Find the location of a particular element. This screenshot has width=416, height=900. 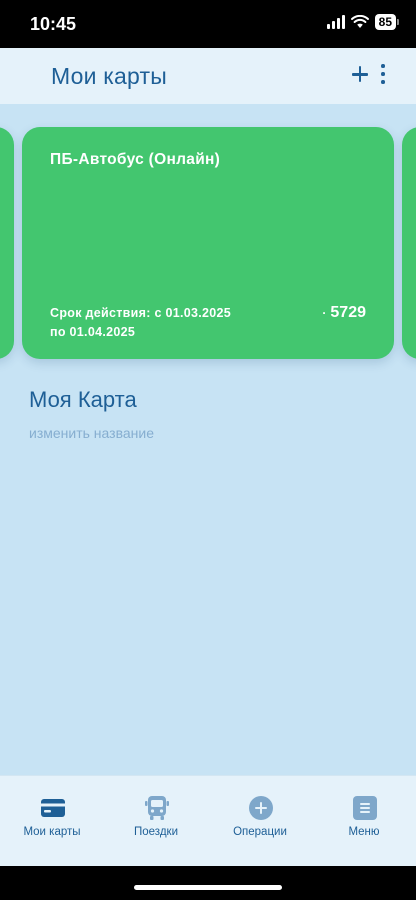

plus-circle-icon is located at coordinates (261, 808).